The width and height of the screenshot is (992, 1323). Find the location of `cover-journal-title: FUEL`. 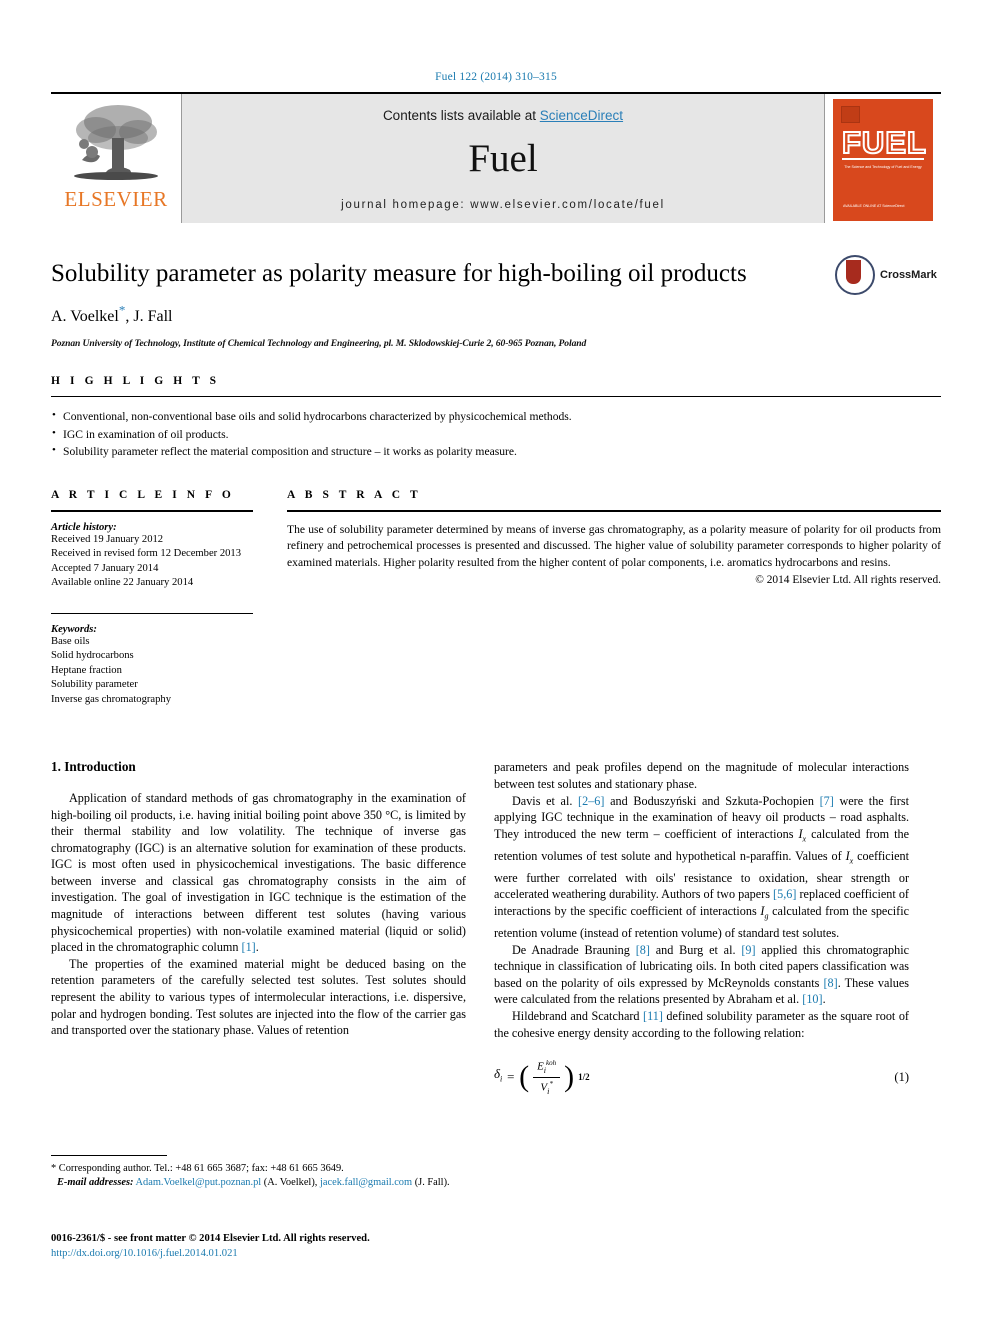

cover-journal-title: FUEL is located at coordinates (884, 143).